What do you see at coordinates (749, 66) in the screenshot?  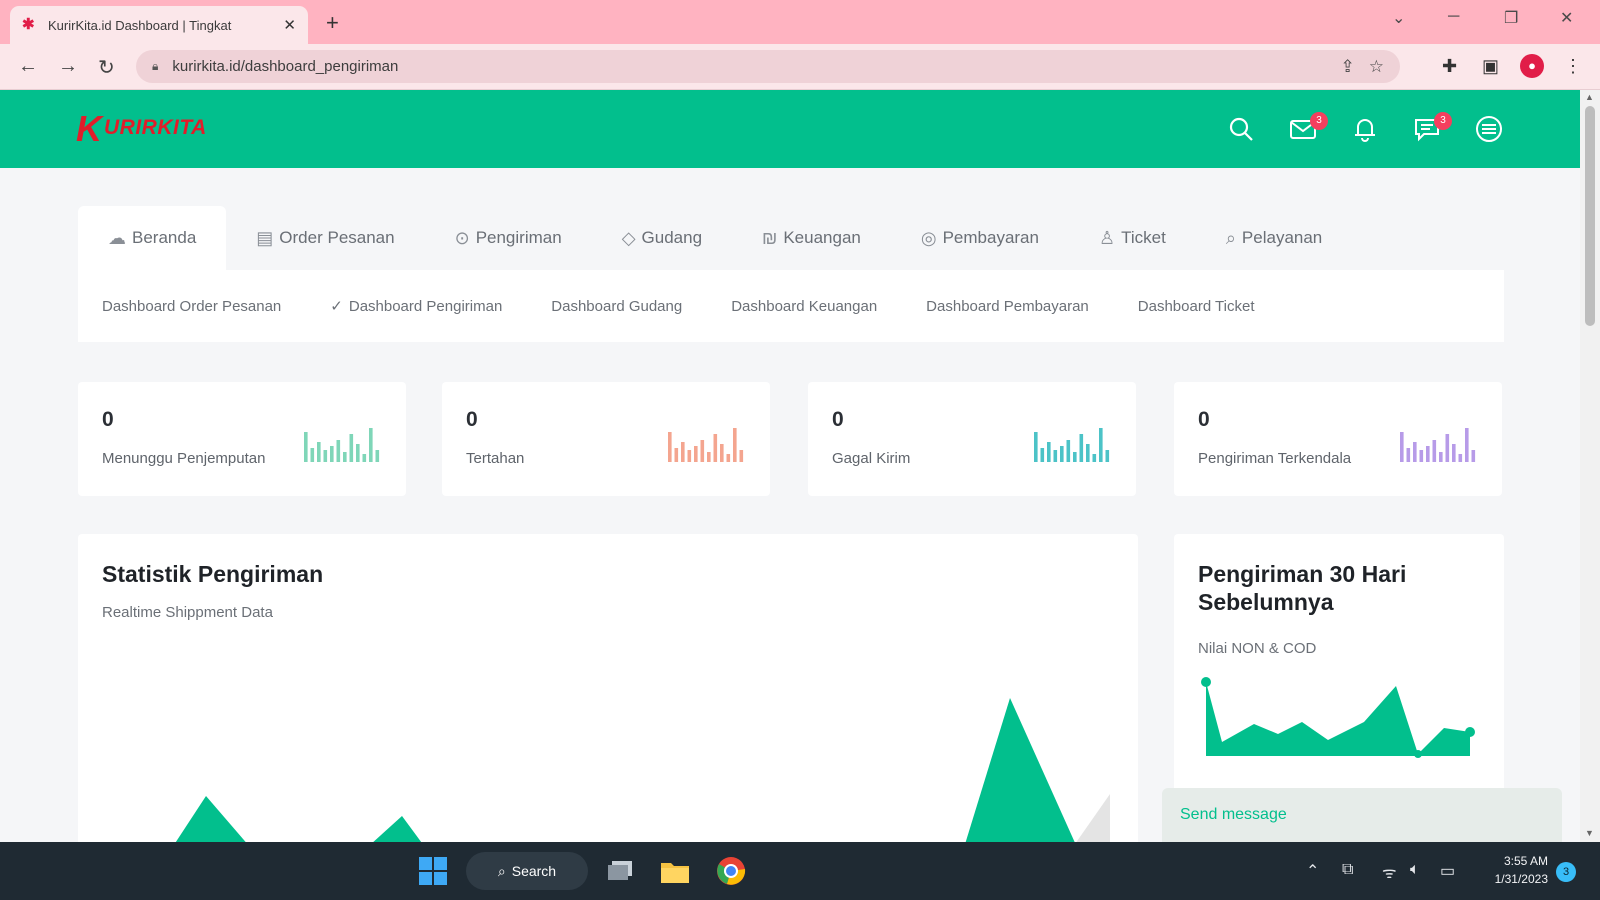 I see `address-url: kurirkita.id/dashboard_pengiriman` at bounding box center [749, 66].